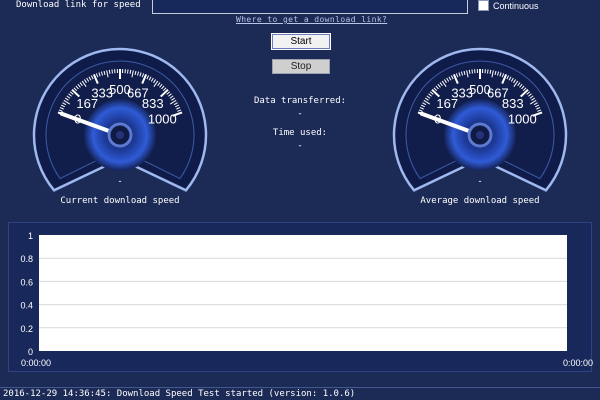 The height and width of the screenshot is (400, 600). Describe the element at coordinates (120, 181) in the screenshot. I see `current-speed-value: -` at that location.